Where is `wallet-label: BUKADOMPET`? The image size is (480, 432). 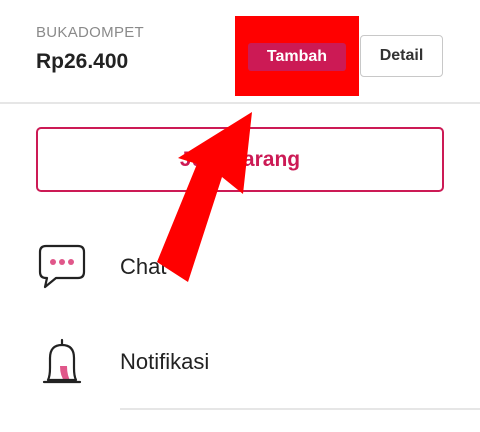
wallet-label: BUKADOMPET is located at coordinates (90, 32).